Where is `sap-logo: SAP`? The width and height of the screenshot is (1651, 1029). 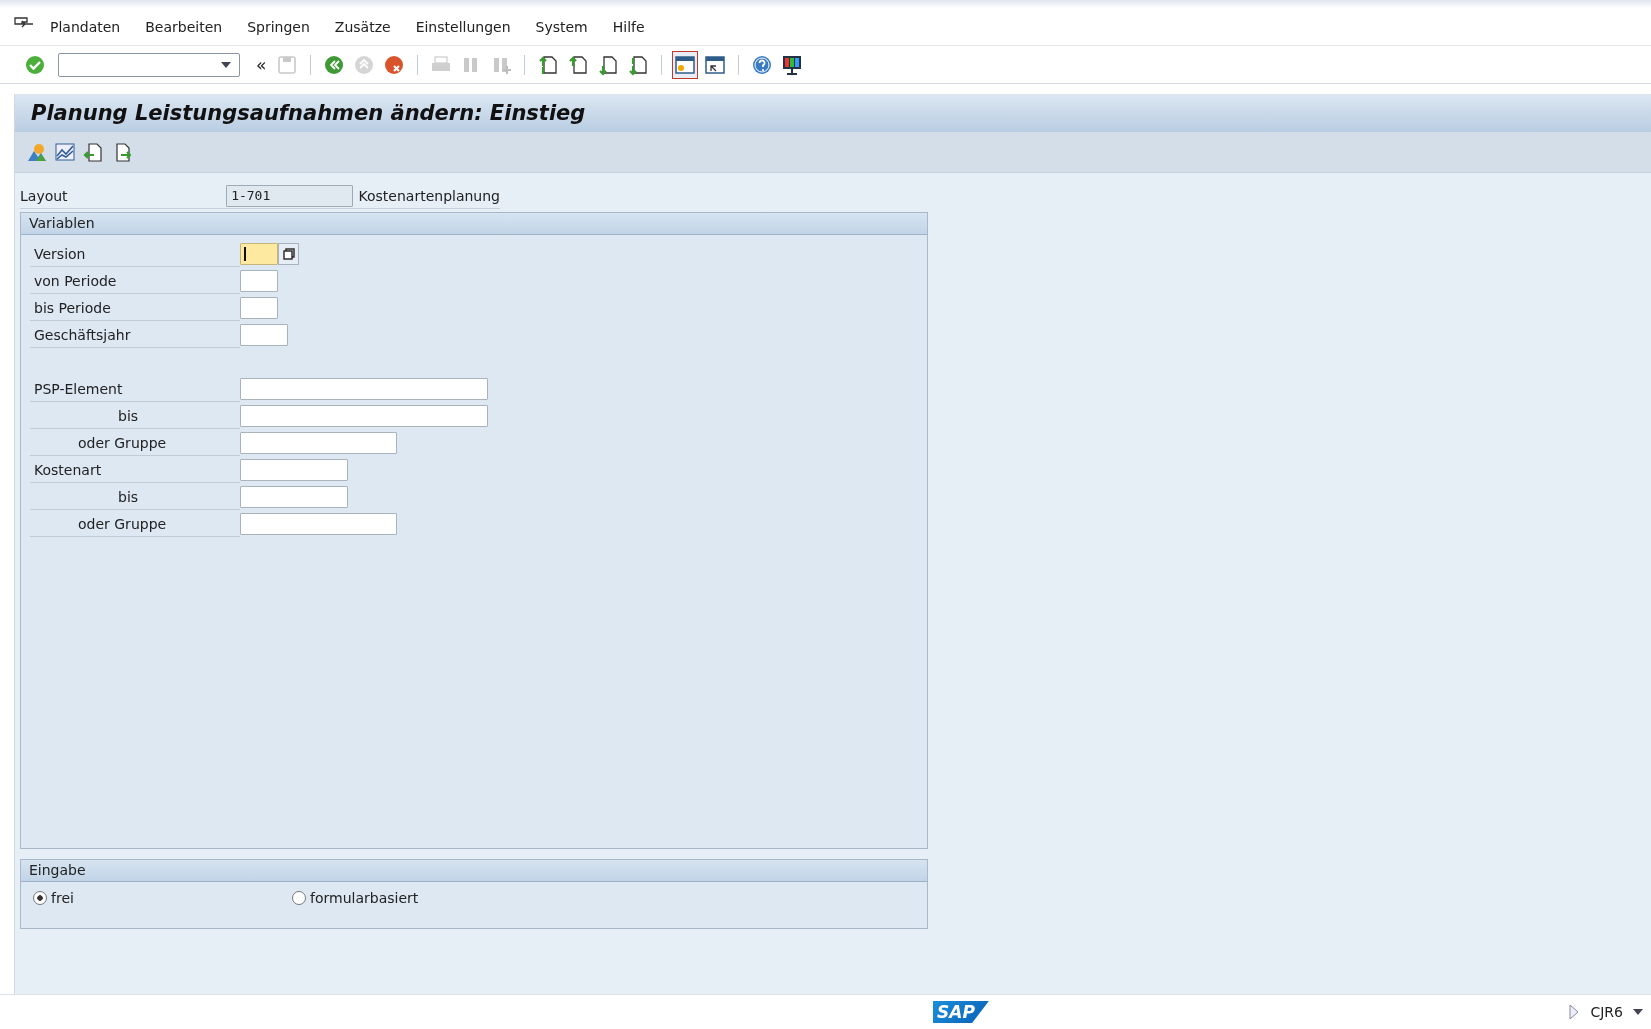
sap-logo: SAP is located at coordinates (961, 1012).